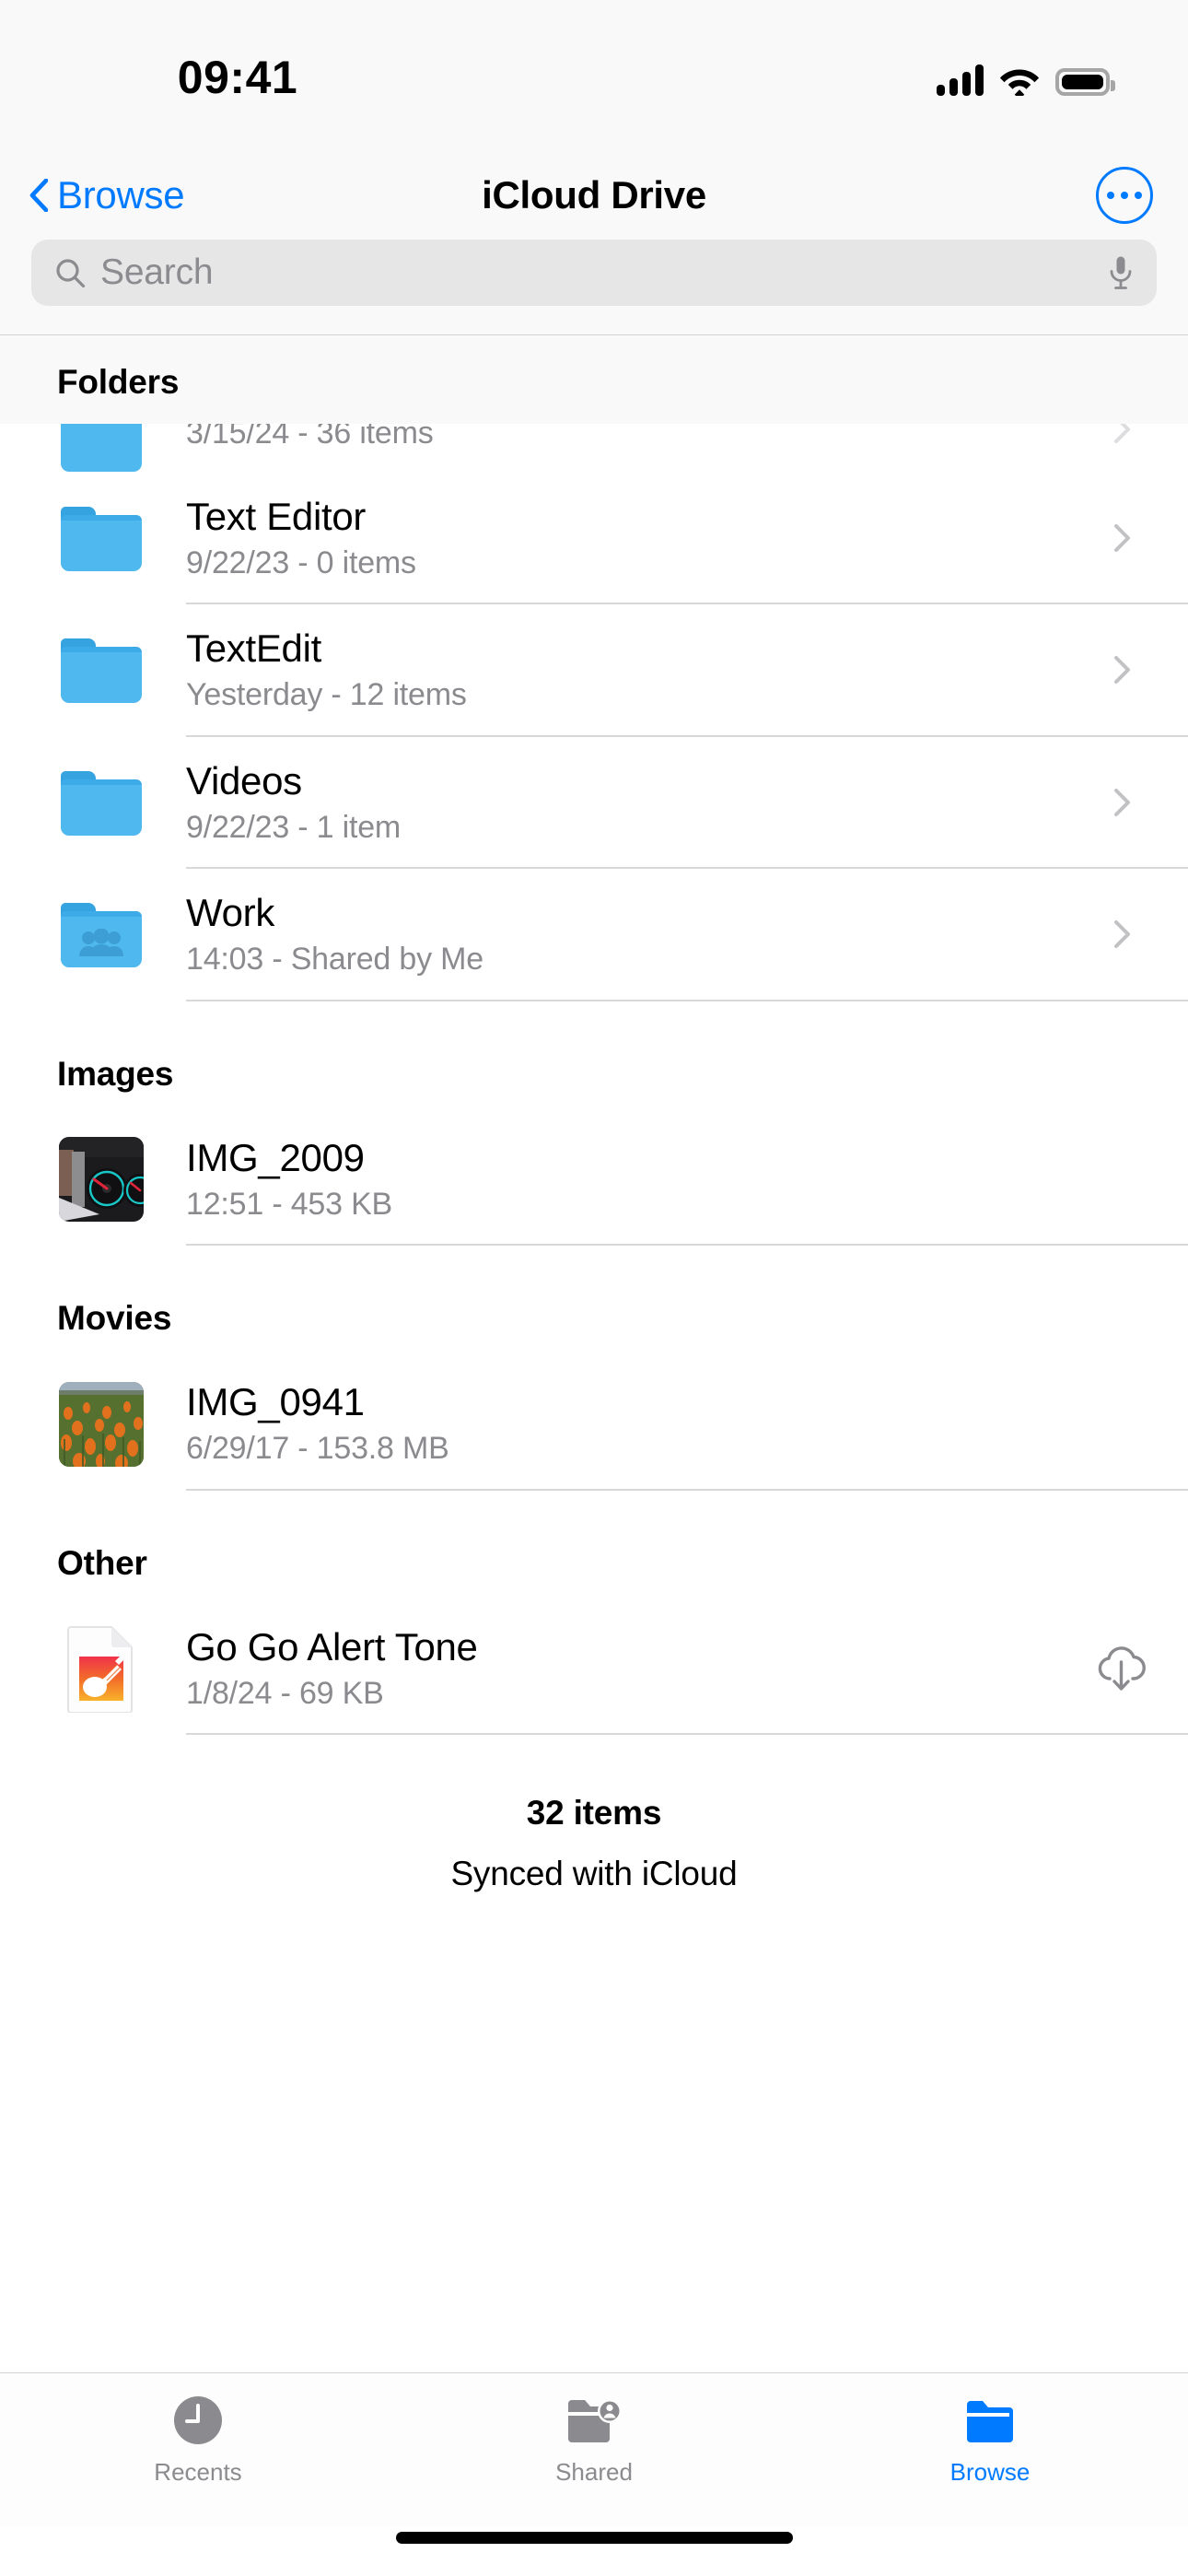 Image resolution: width=1188 pixels, height=2576 pixels. I want to click on list-item-title: Videos, so click(244, 780).